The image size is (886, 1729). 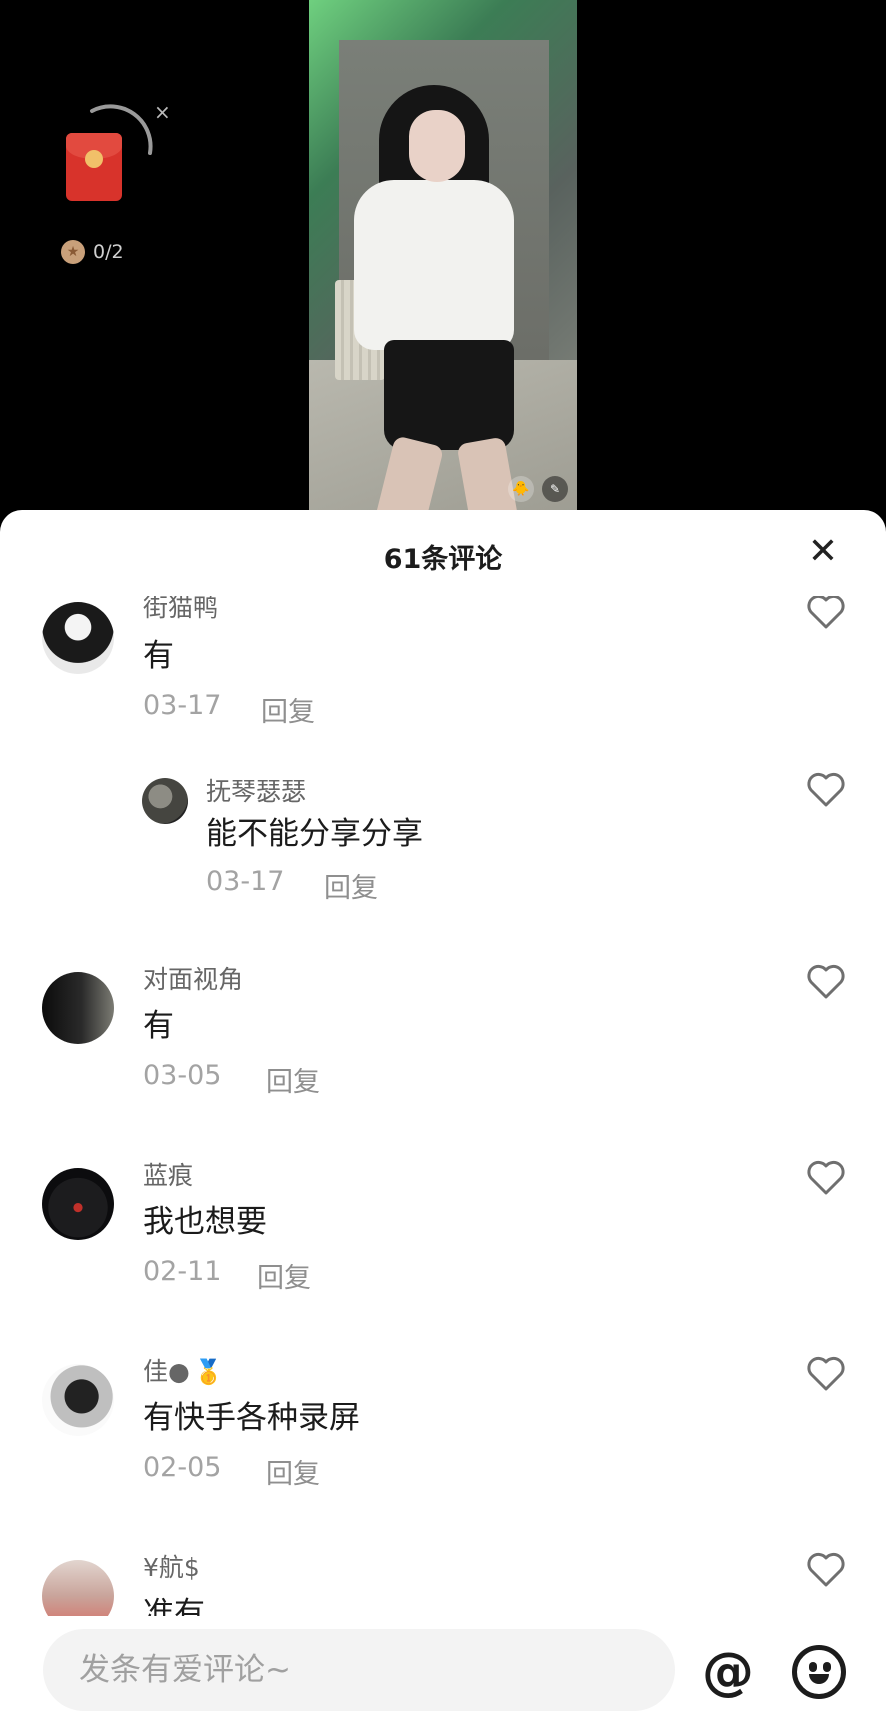 What do you see at coordinates (108, 252) in the screenshot?
I see `reward-progress-text: 0/2` at bounding box center [108, 252].